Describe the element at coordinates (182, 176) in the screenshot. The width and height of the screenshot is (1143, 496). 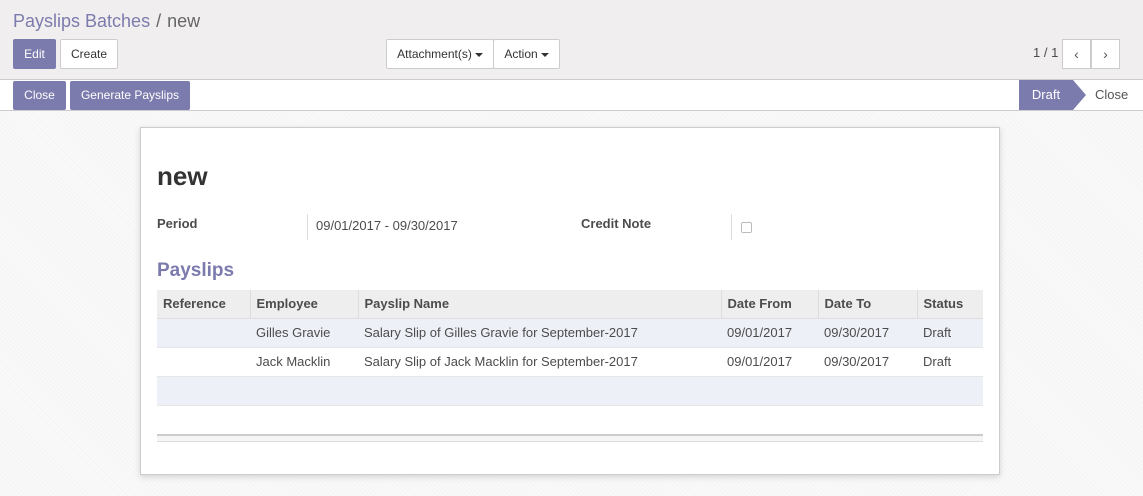
I see `record-title: new` at that location.